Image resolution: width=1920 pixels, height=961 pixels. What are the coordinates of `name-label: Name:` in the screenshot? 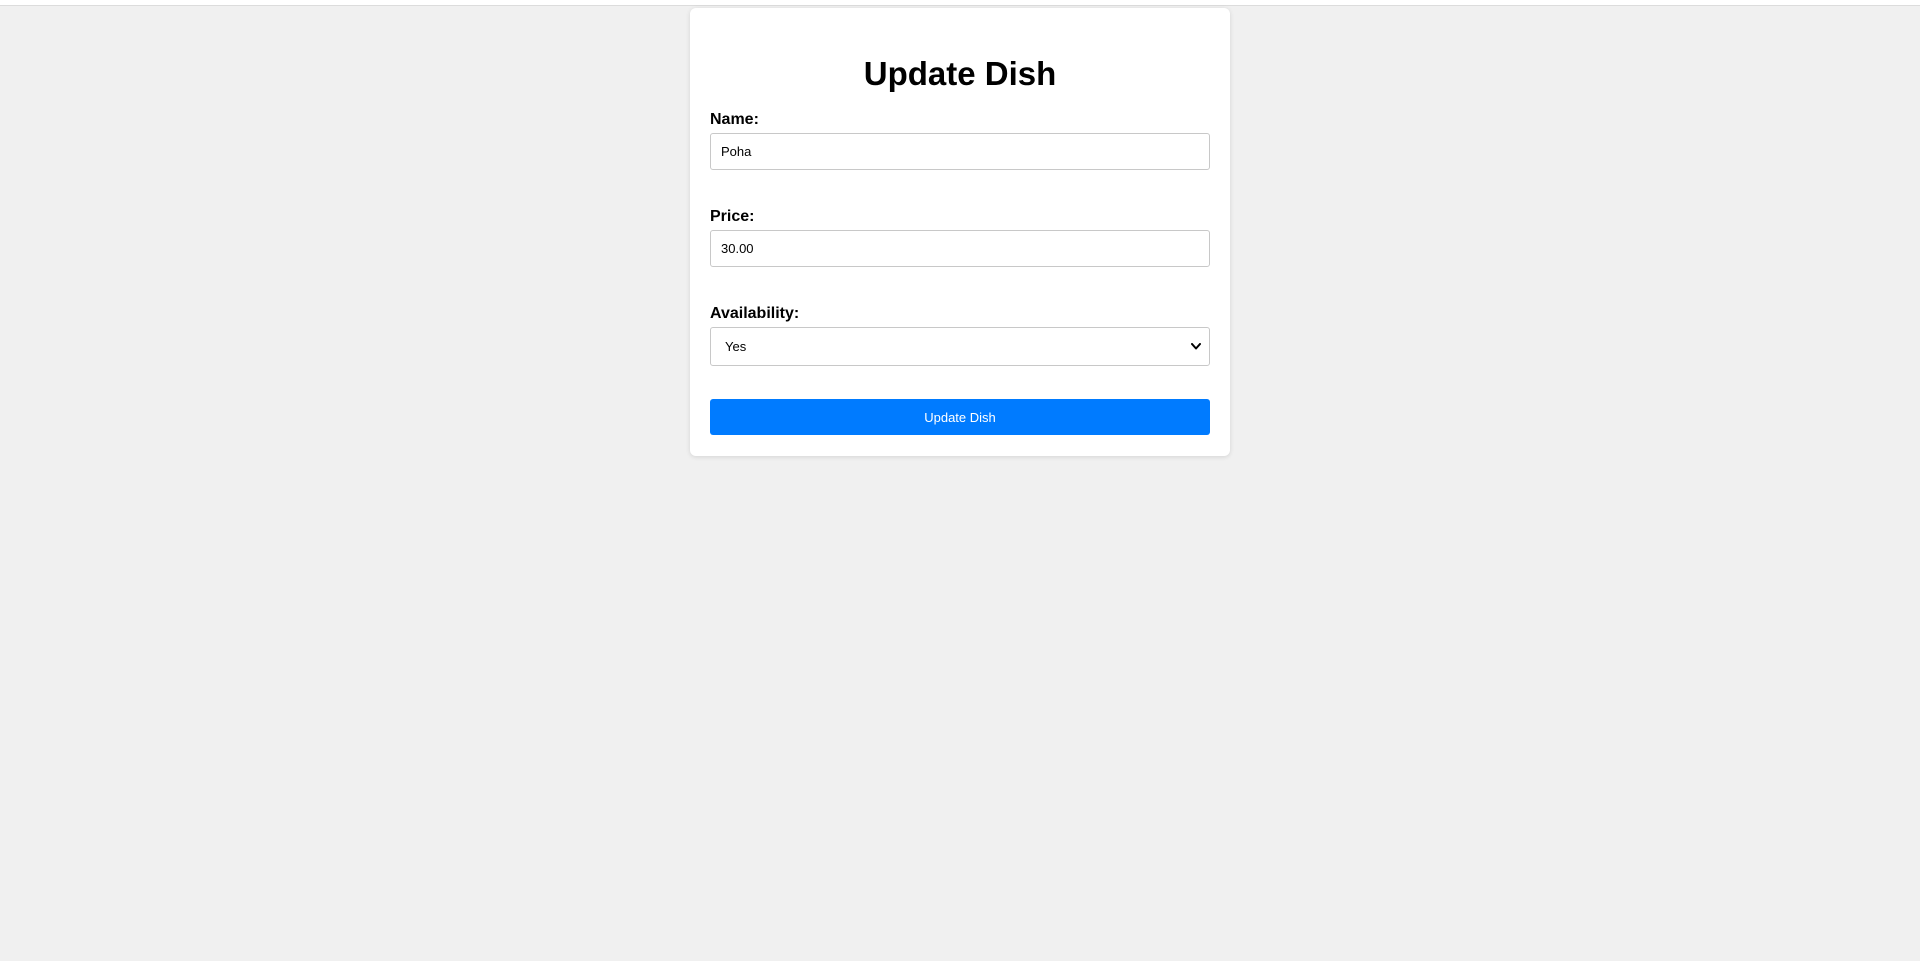 It's located at (734, 119).